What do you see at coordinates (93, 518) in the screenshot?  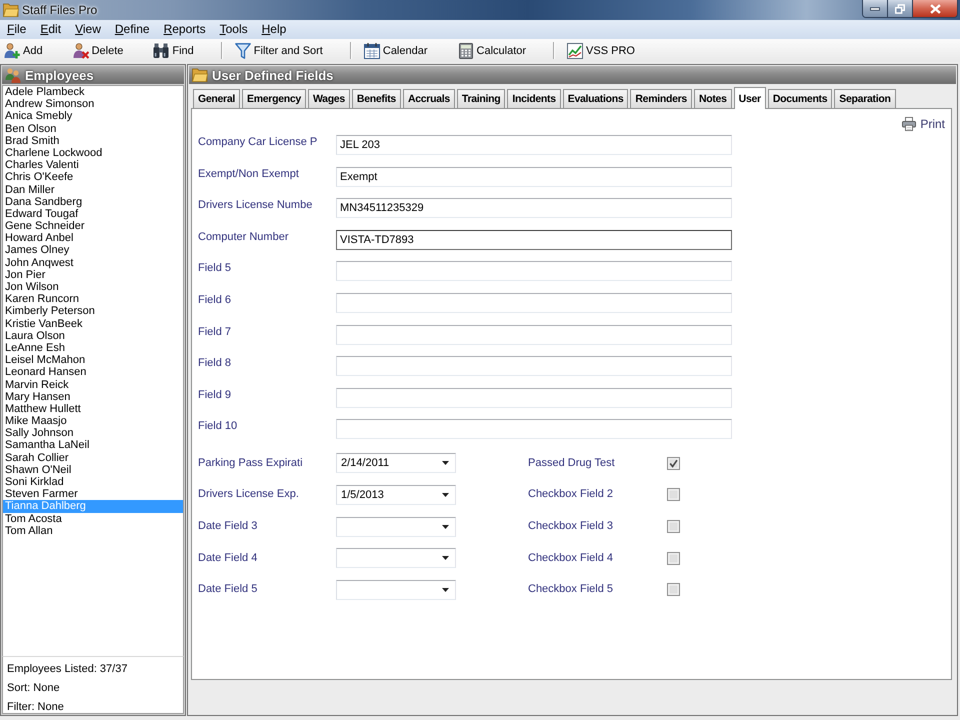 I see `employee-list-item: Tom Acosta` at bounding box center [93, 518].